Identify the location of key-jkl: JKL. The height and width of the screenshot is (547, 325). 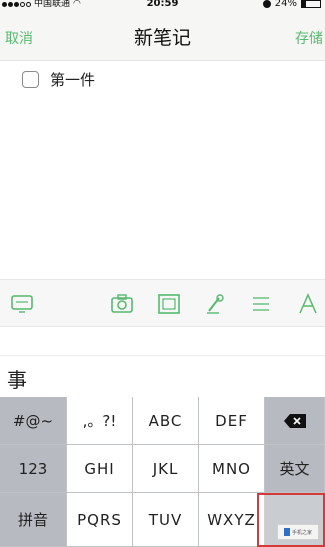
(166, 469).